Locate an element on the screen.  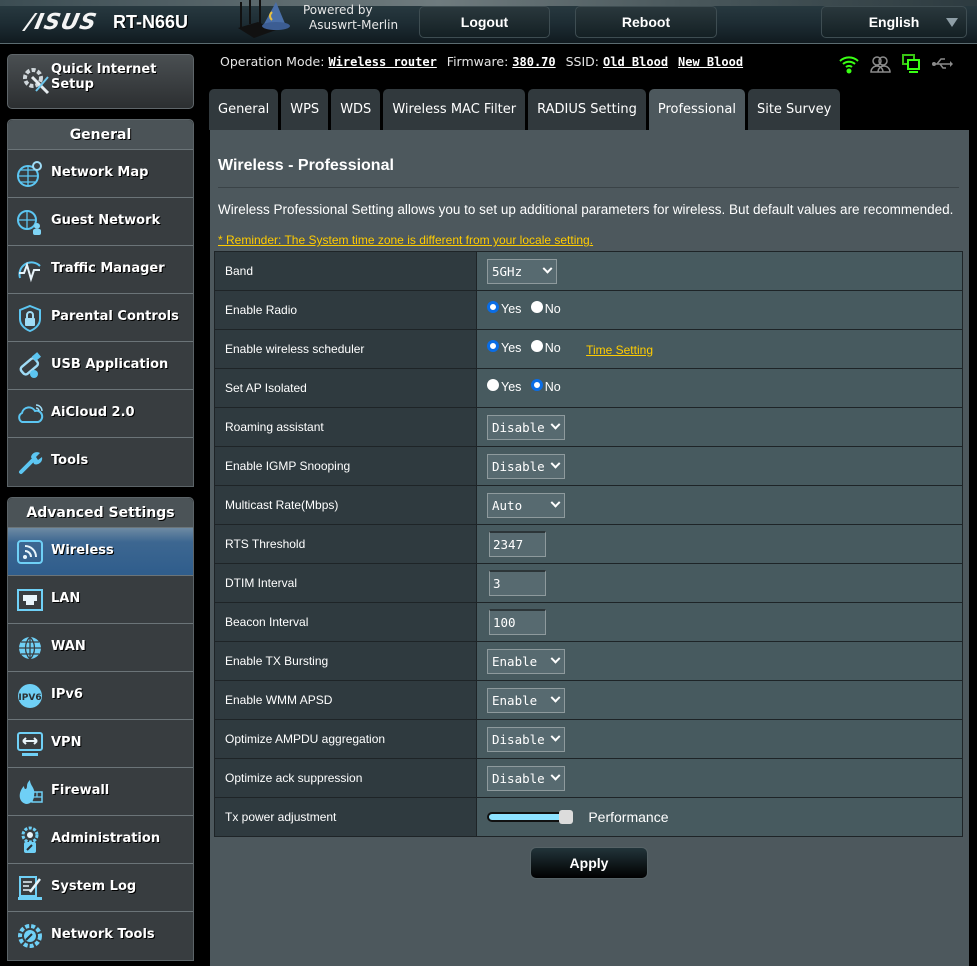
firmware-link: 380.70 is located at coordinates (533, 62).